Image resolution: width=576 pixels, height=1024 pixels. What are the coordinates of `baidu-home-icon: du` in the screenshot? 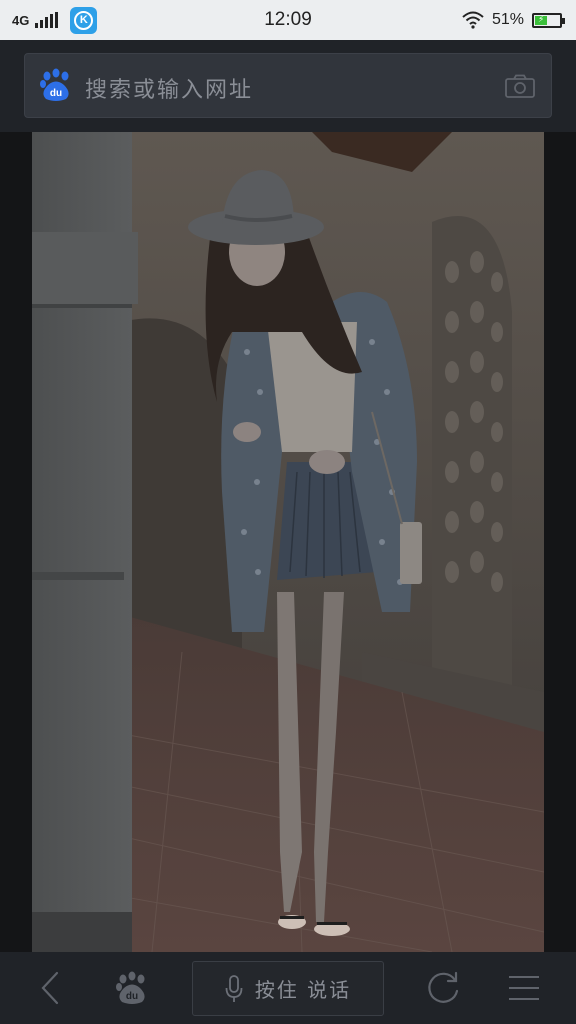 It's located at (130, 987).